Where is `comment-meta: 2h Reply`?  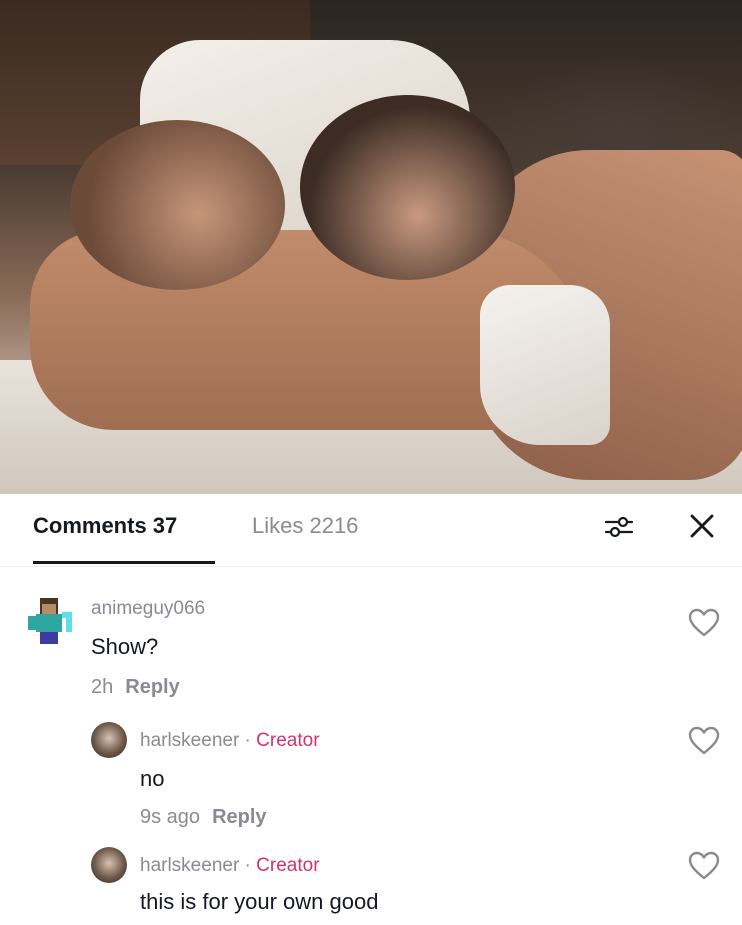 comment-meta: 2h Reply is located at coordinates (135, 687).